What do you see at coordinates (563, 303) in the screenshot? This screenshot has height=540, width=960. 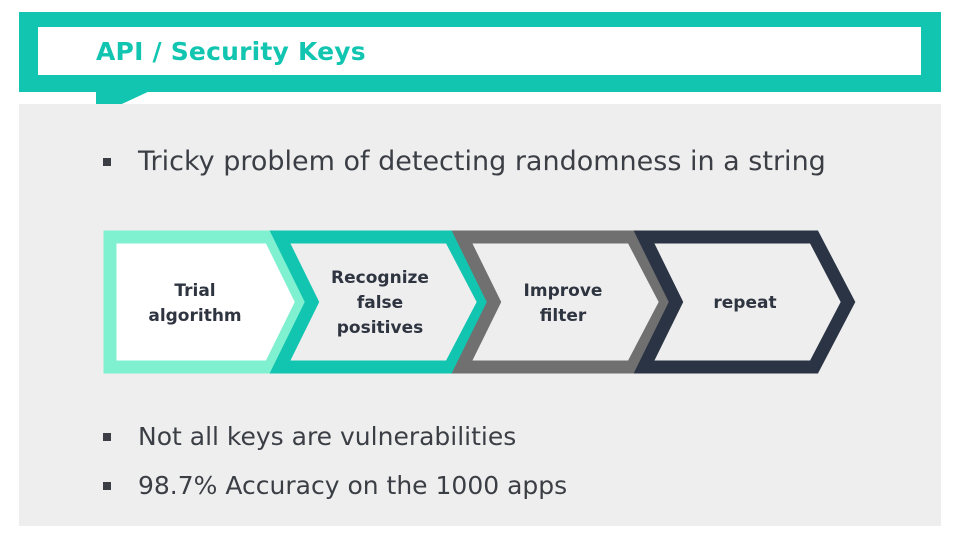 I see `step-label-3: Improve filter` at bounding box center [563, 303].